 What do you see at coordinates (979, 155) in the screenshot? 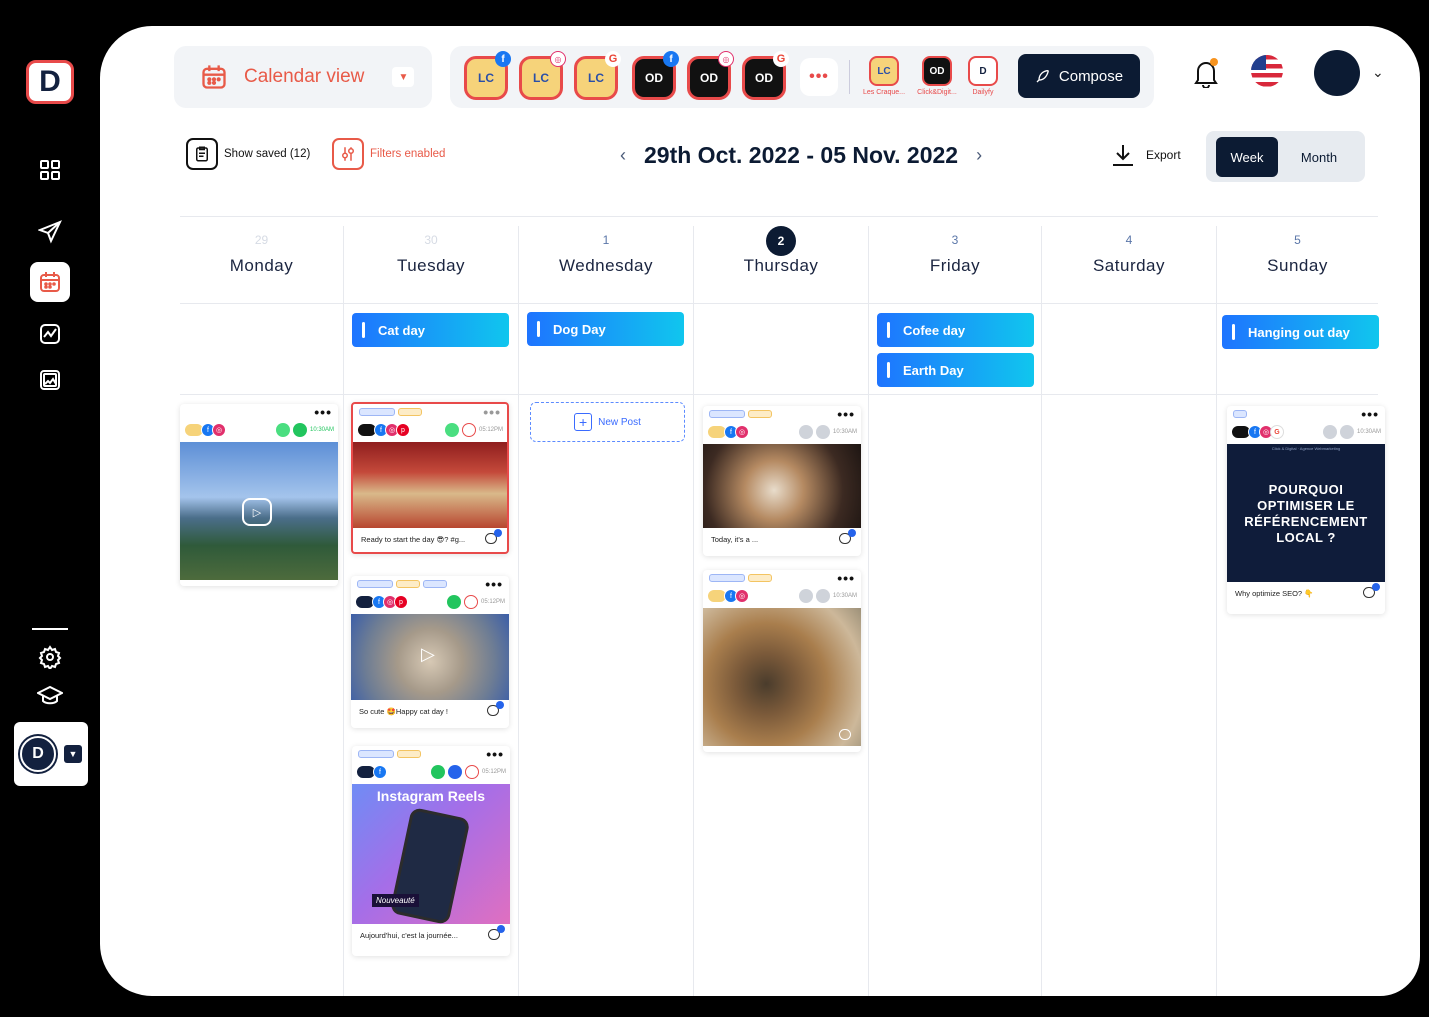
I see `chevron-right-icon: ›` at bounding box center [979, 155].